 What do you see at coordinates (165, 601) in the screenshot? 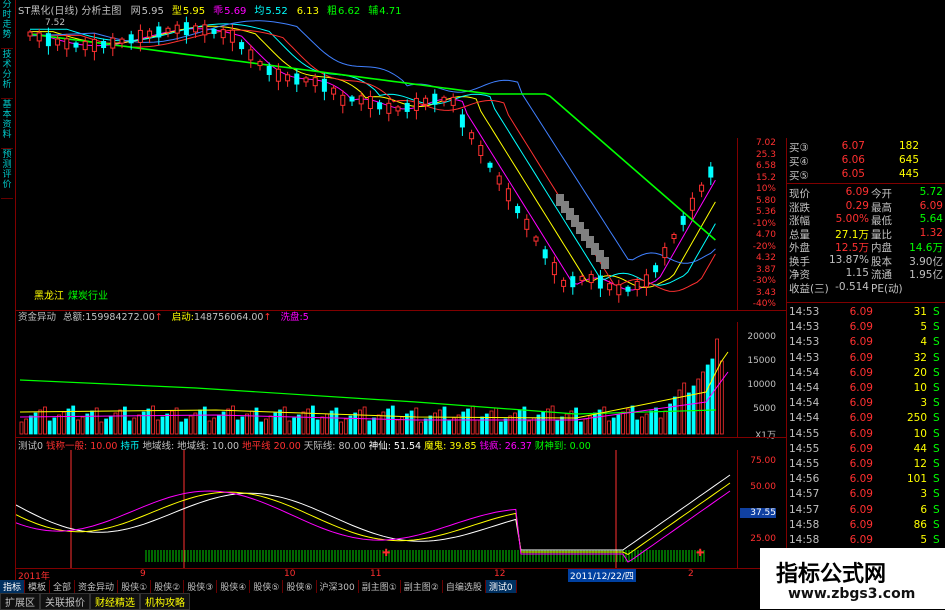
I see `extension-tab: 机构攻略` at bounding box center [165, 601].